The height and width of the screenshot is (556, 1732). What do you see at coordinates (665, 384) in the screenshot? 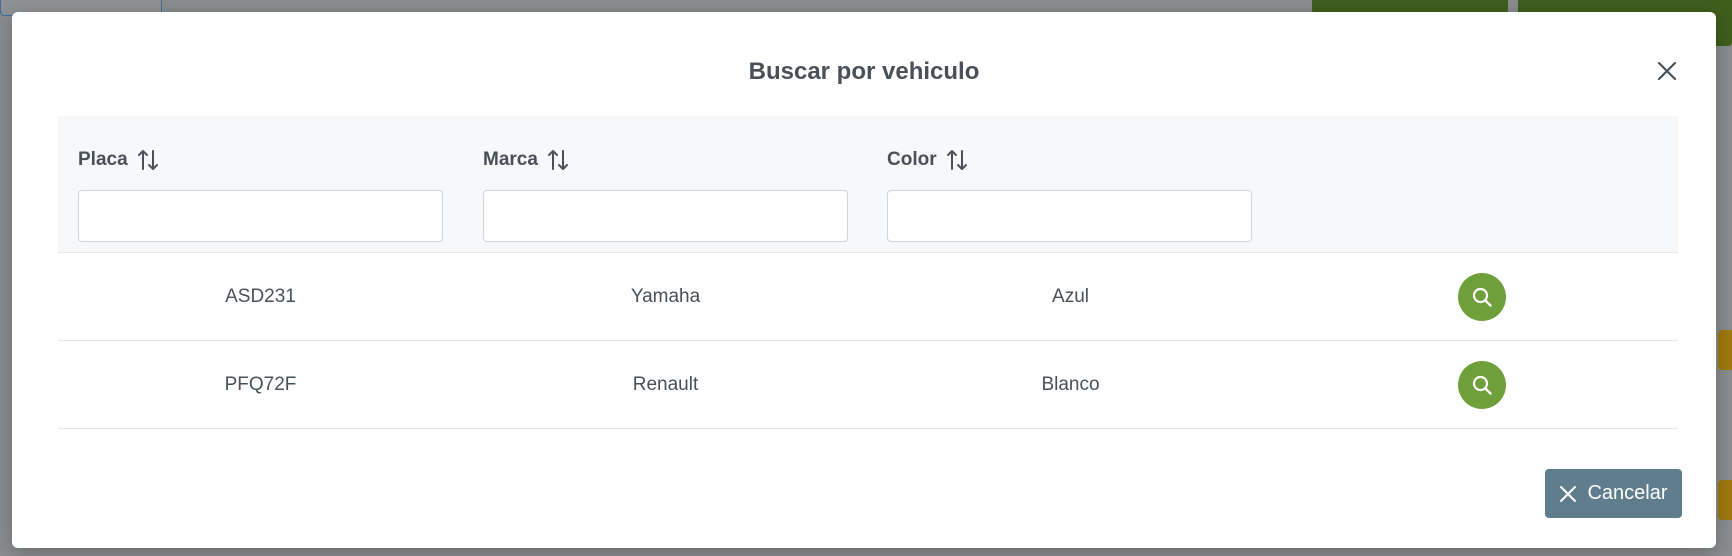
I see `cell-marca: Renault` at bounding box center [665, 384].